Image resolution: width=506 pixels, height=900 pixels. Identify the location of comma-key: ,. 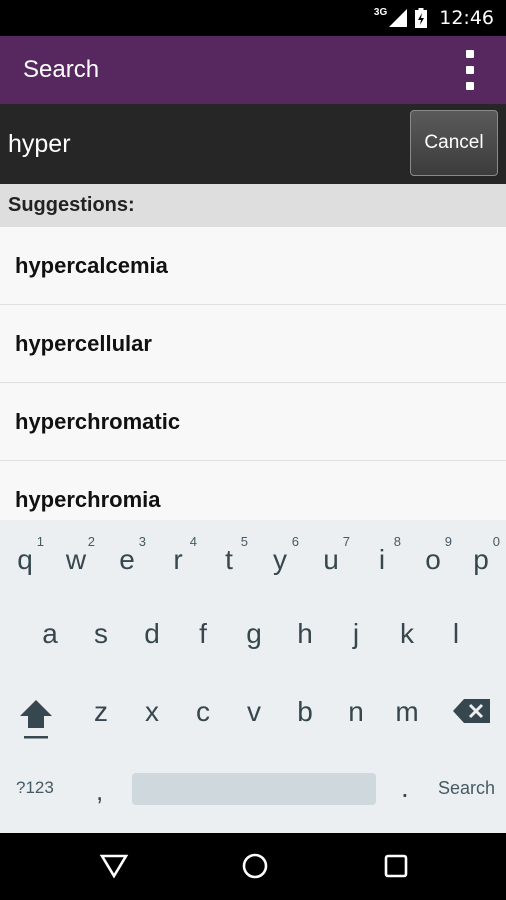
(99, 791).